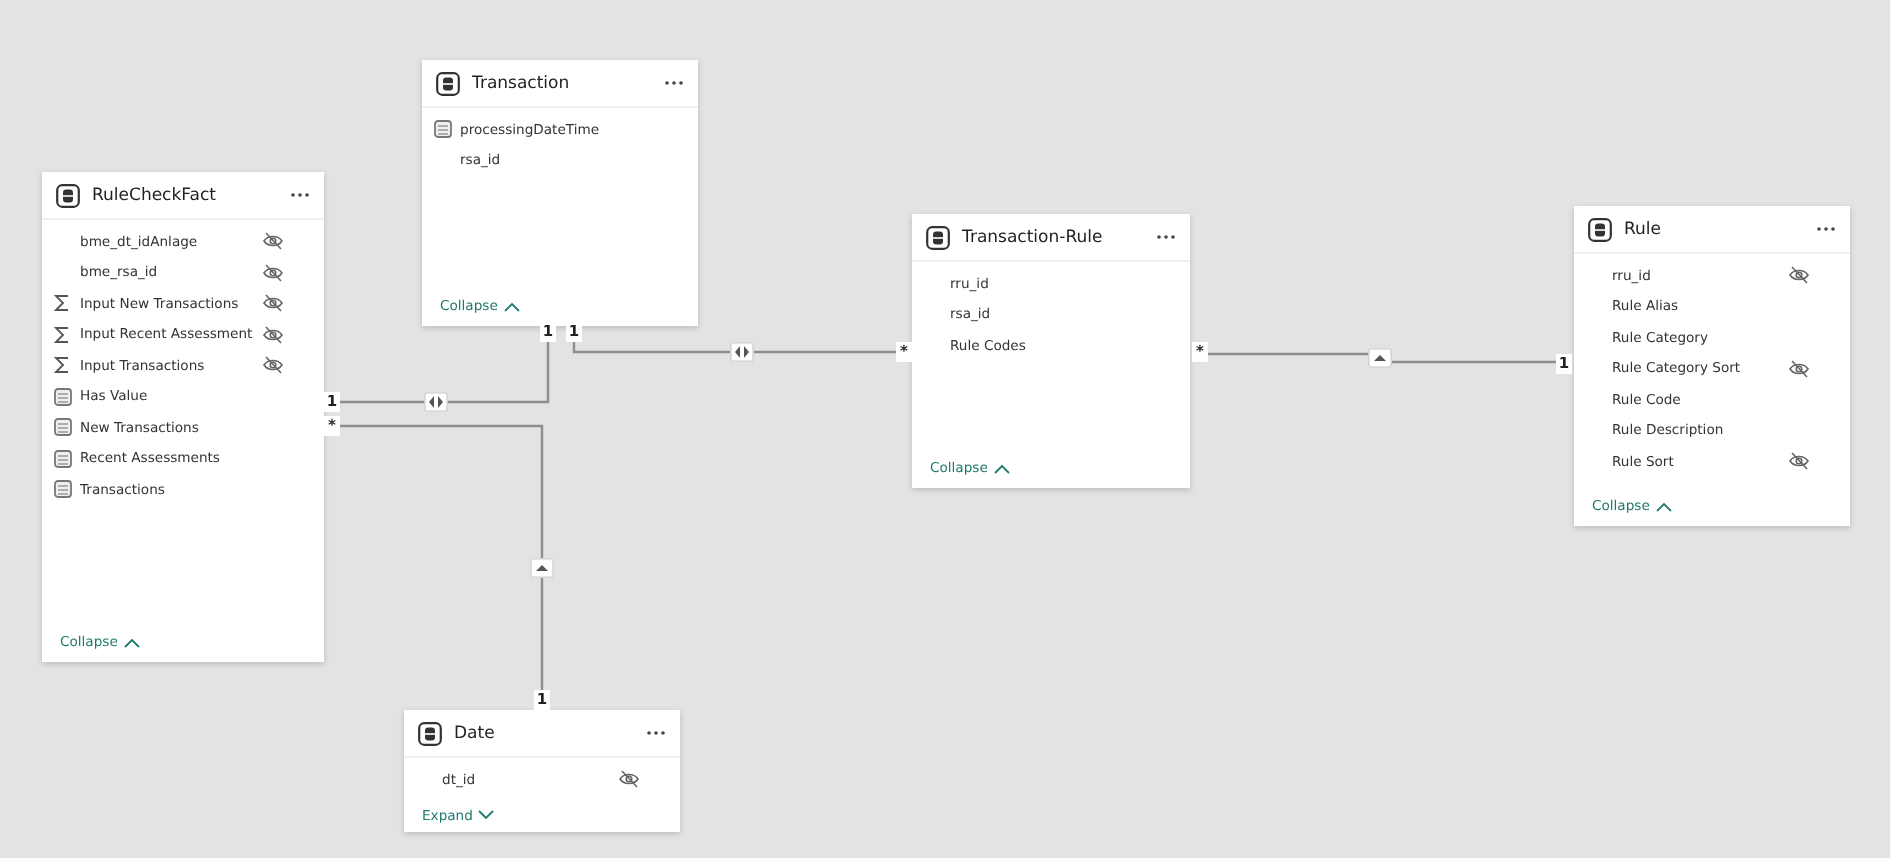 The height and width of the screenshot is (858, 1890). What do you see at coordinates (155, 195) in the screenshot?
I see `table-title: RuleCheckFact` at bounding box center [155, 195].